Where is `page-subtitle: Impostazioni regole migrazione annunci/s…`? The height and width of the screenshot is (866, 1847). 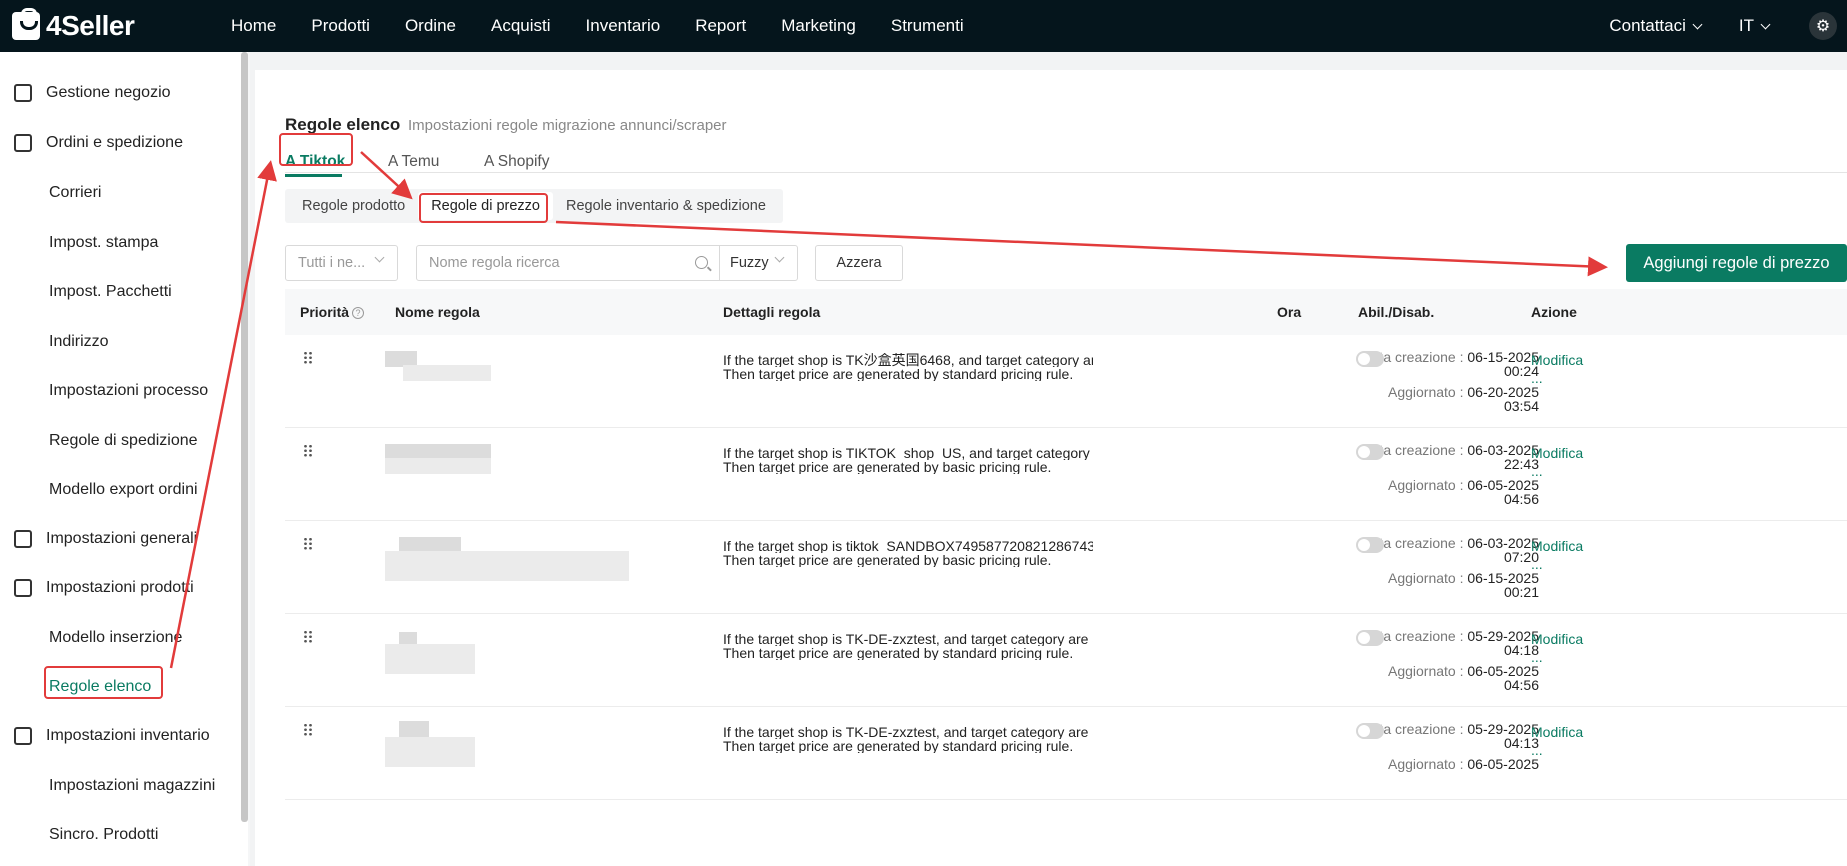 page-subtitle: Impostazioni regole migrazione annunci/s… is located at coordinates (567, 125).